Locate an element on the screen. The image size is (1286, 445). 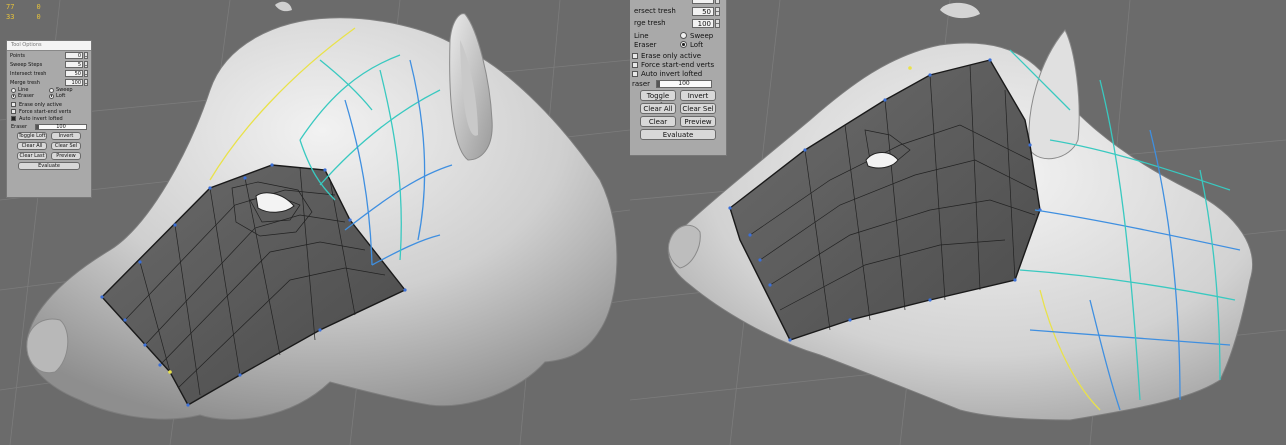
stats-overlay: 77 0 33 0 is located at coordinates (23, 12).